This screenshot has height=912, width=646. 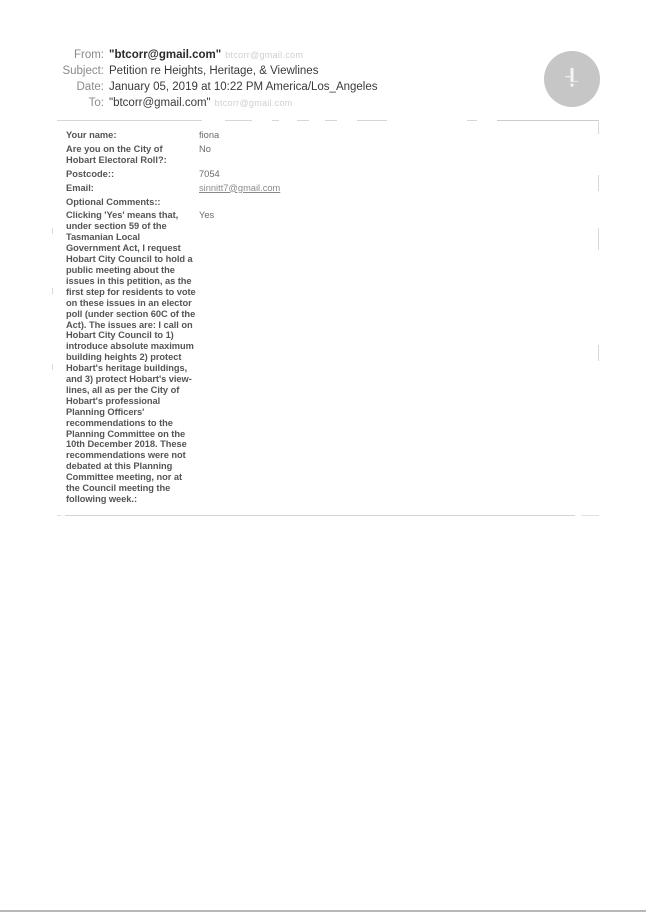 I want to click on to-row: To: "btcorr@gmail.com" btcorr@gmail.com, so click(x=292, y=103).